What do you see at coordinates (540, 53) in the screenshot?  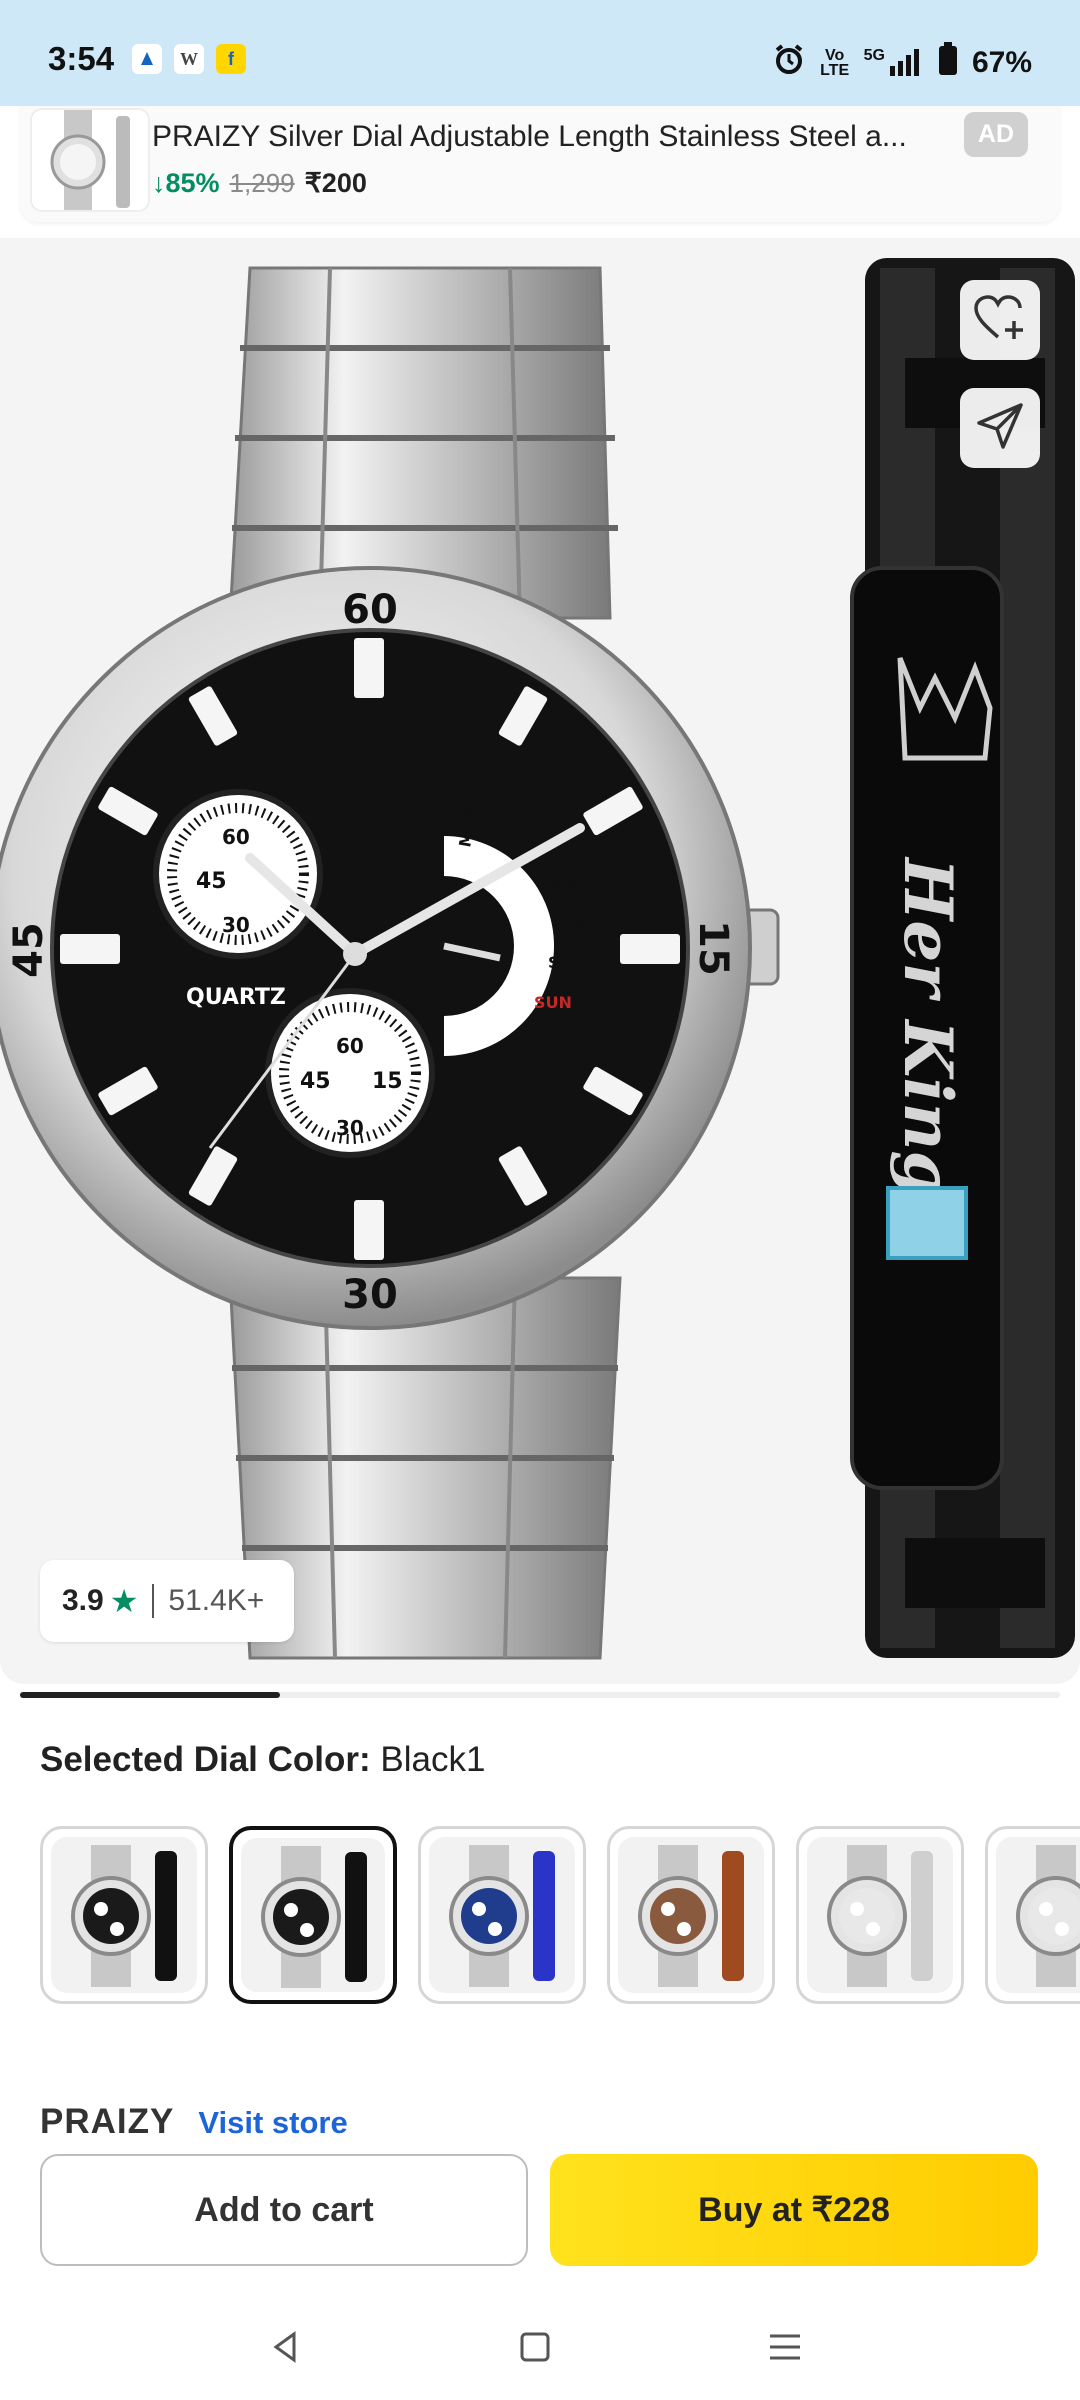 I see `status-bar: 3:54 W f Vo LTE 5G 67%` at bounding box center [540, 53].